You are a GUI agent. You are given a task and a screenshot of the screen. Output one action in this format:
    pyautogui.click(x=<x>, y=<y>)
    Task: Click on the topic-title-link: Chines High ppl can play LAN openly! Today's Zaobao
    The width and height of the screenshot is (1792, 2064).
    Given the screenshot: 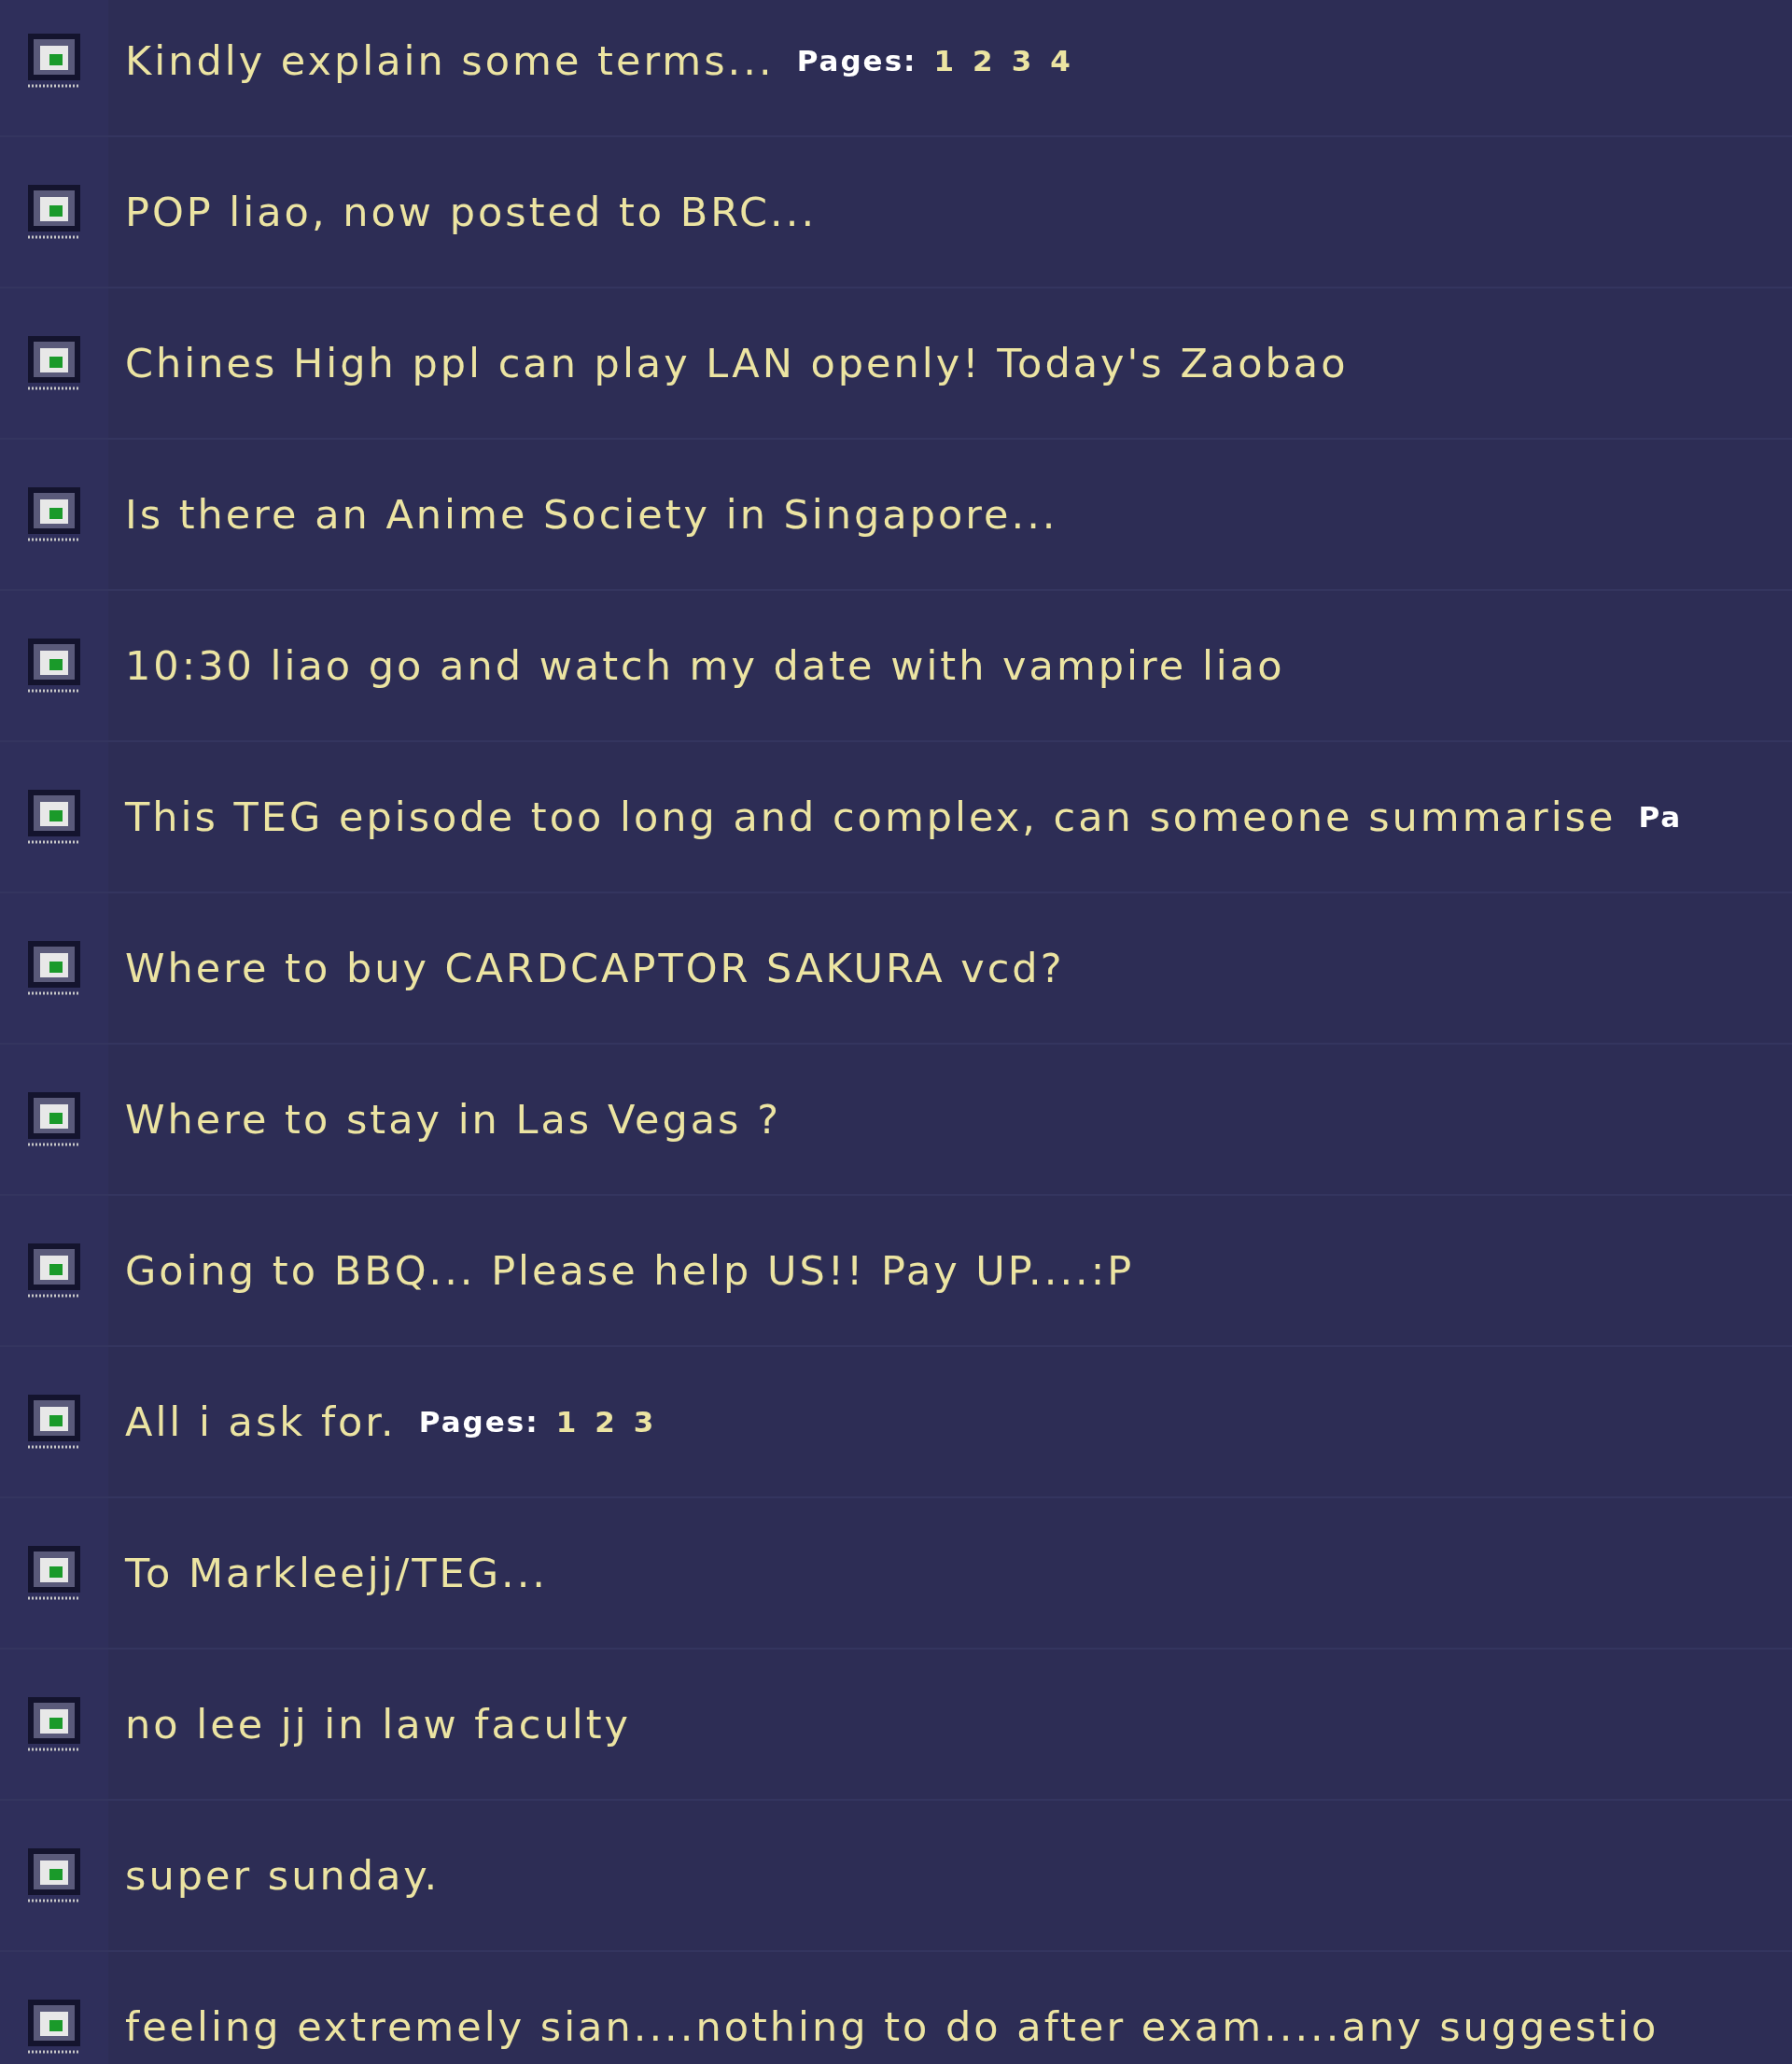 What is the action you would take?
    pyautogui.click(x=737, y=363)
    